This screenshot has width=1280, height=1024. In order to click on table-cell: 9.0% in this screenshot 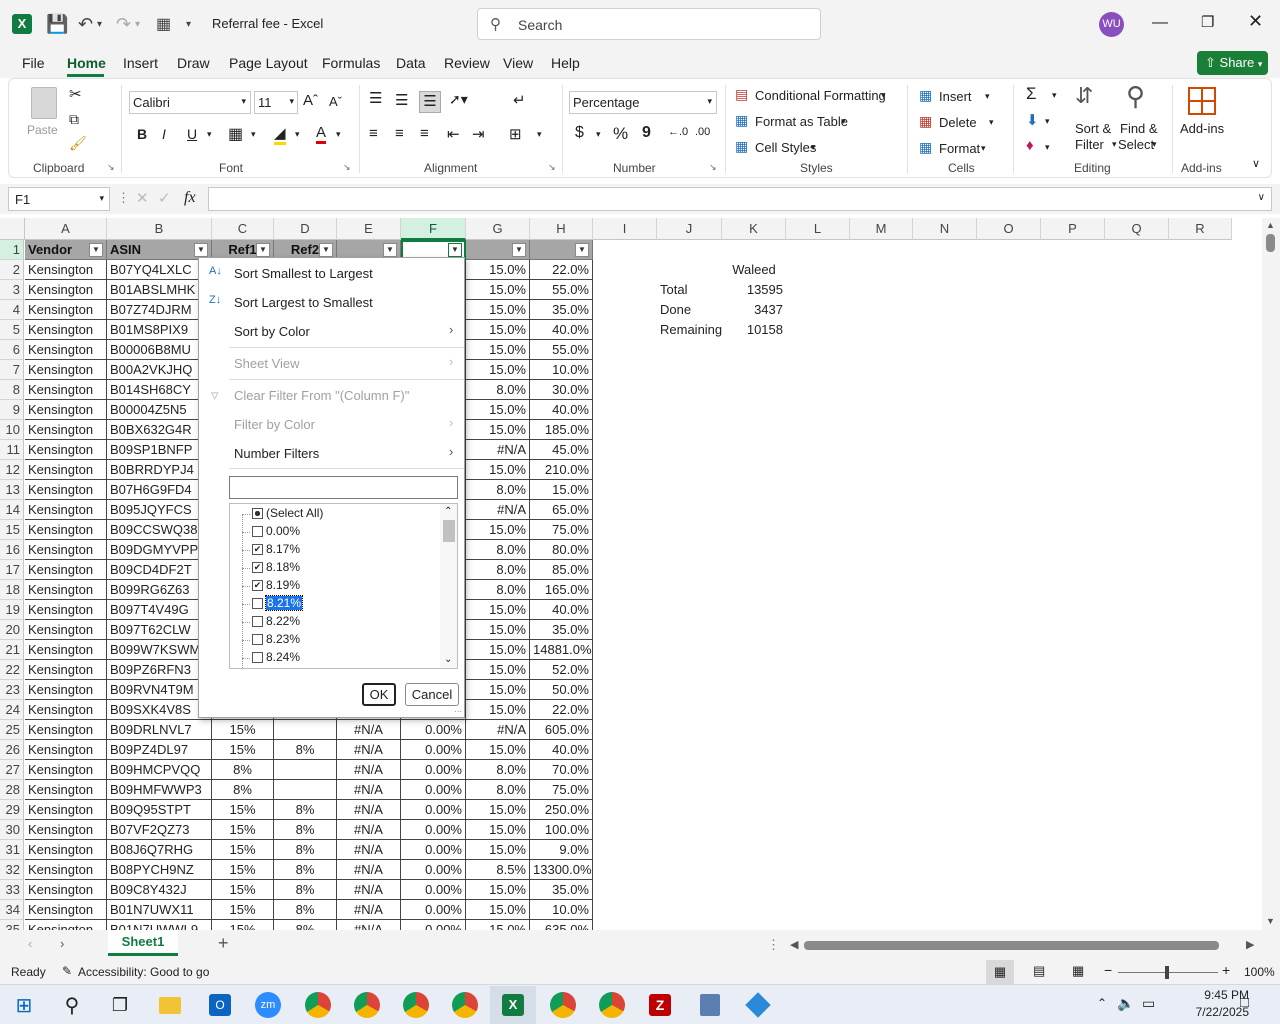, I will do `click(561, 850)`.